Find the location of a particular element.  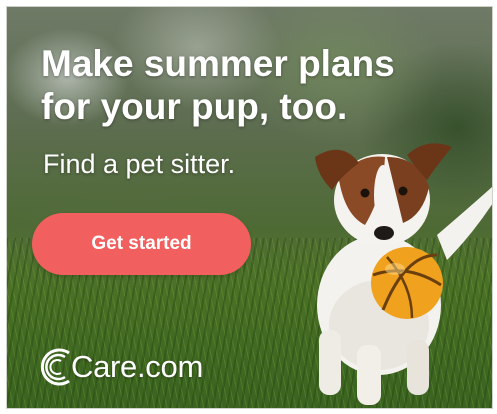

care-com-logo: Care.com is located at coordinates (121, 367).